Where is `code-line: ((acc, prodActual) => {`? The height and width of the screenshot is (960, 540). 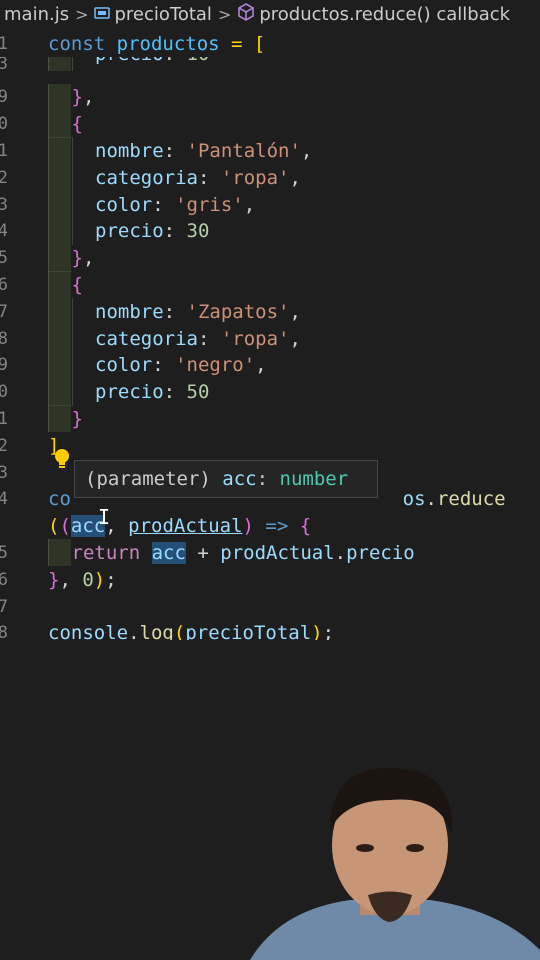
code-line: ((acc, prodActual) => { is located at coordinates (270, 526).